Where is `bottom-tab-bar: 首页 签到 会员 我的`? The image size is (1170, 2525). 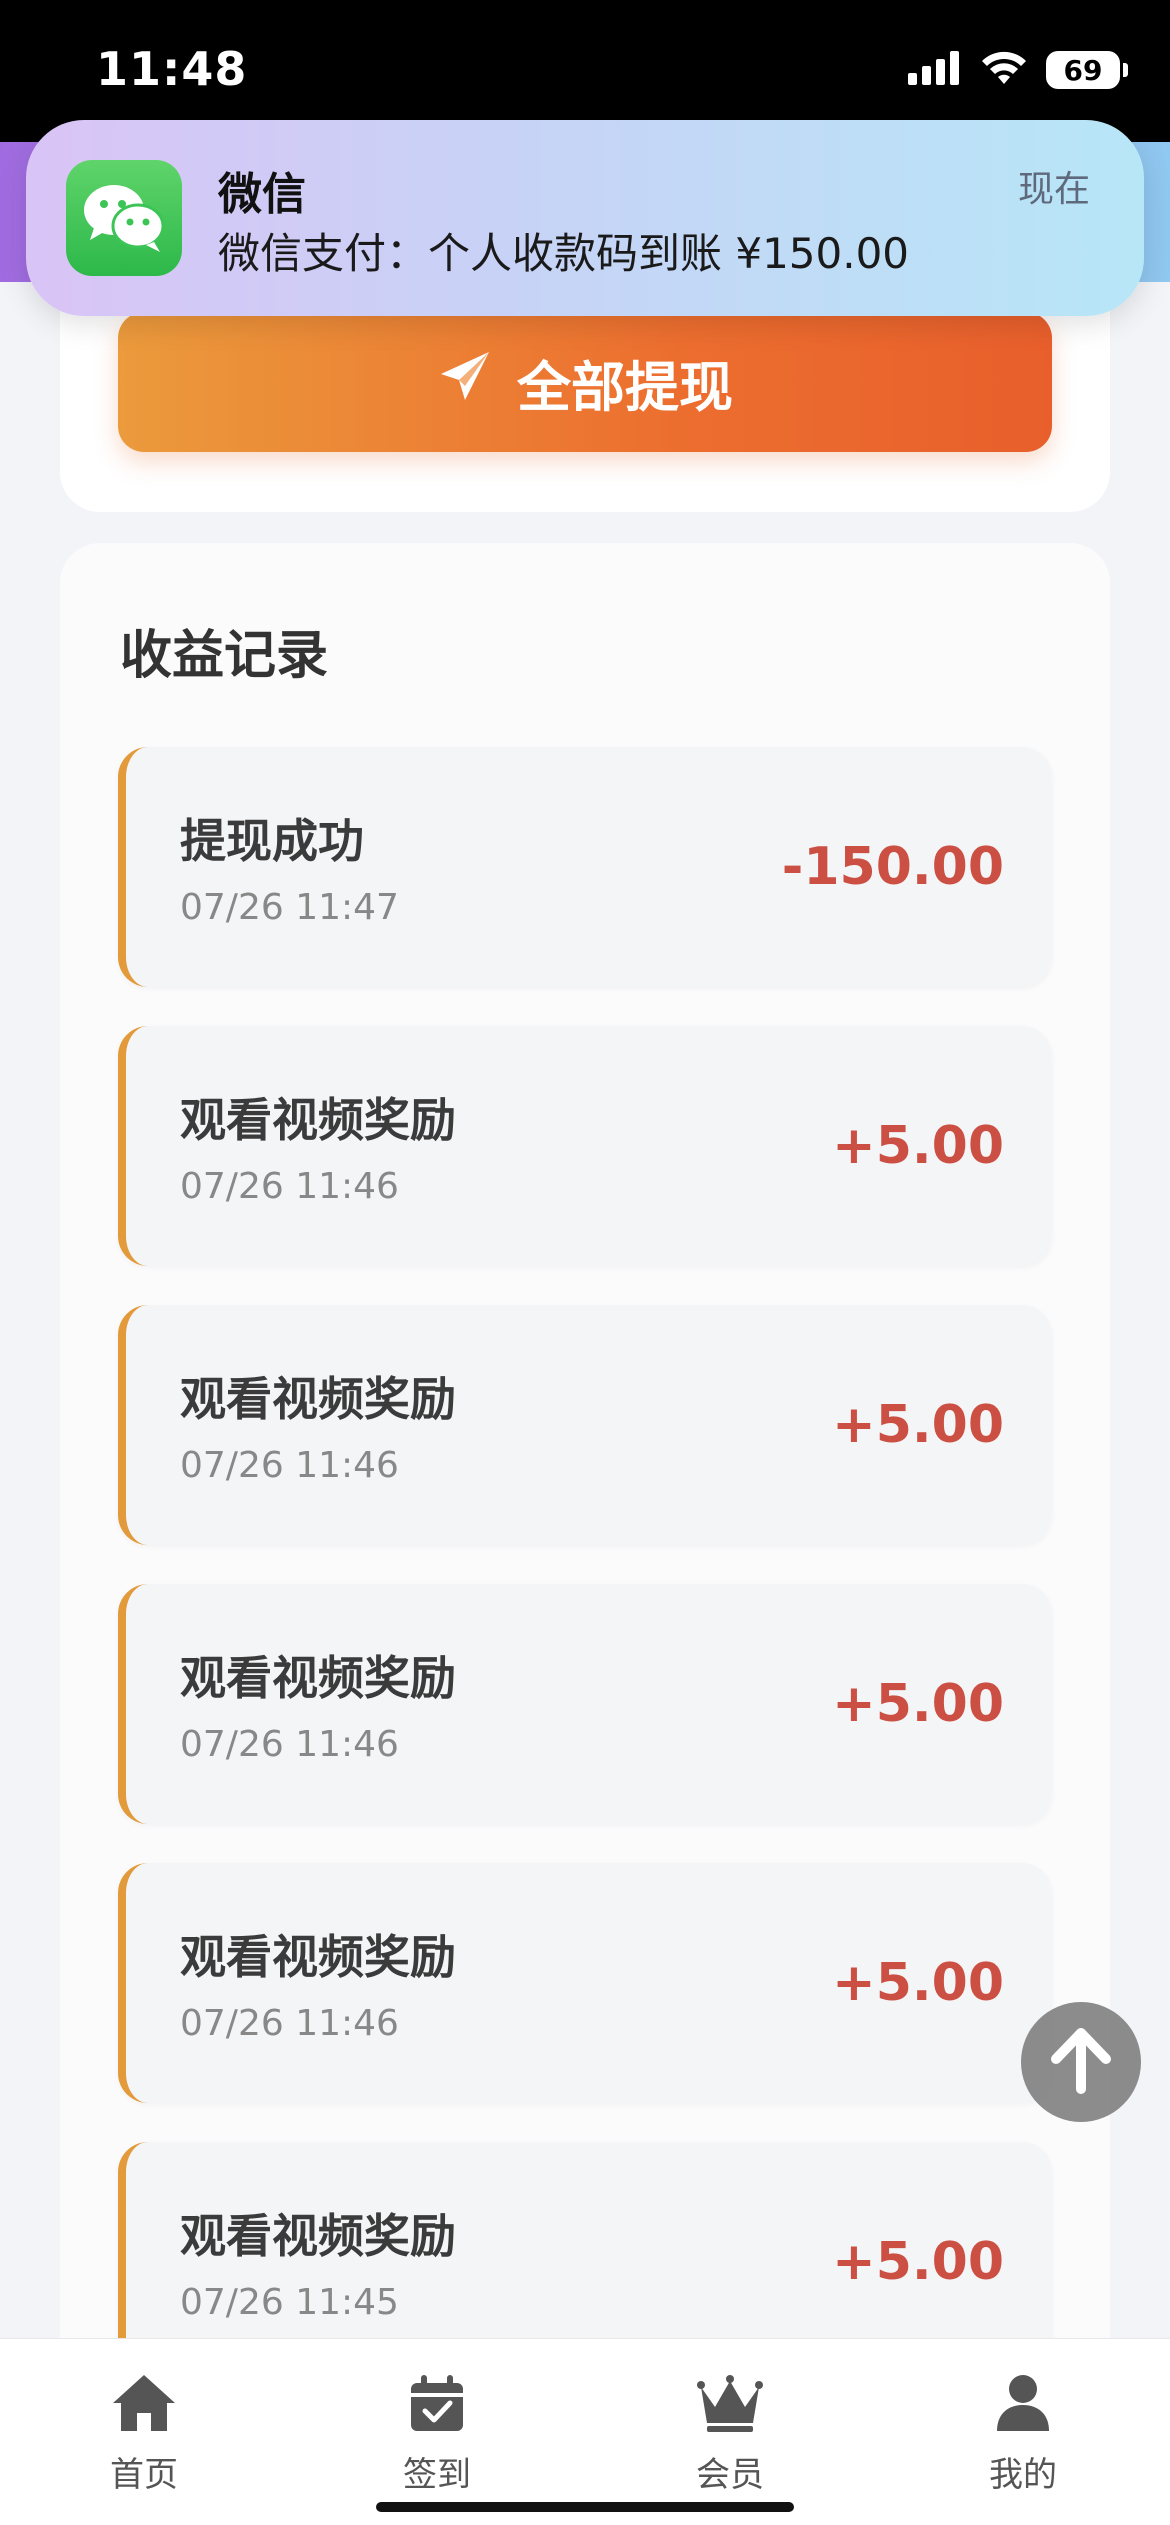
bottom-tab-bar: 首页 签到 会员 我的 is located at coordinates (585, 2431).